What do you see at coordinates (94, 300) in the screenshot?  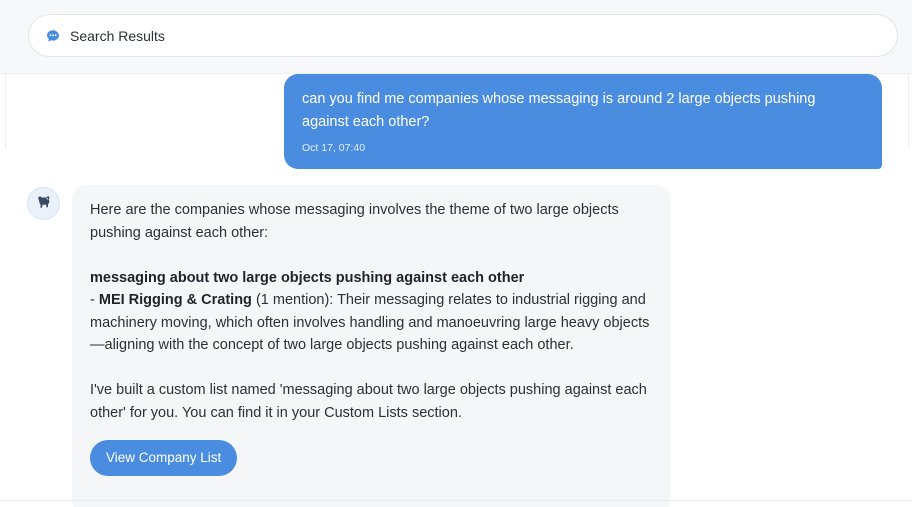 I see `item-prefix: -` at bounding box center [94, 300].